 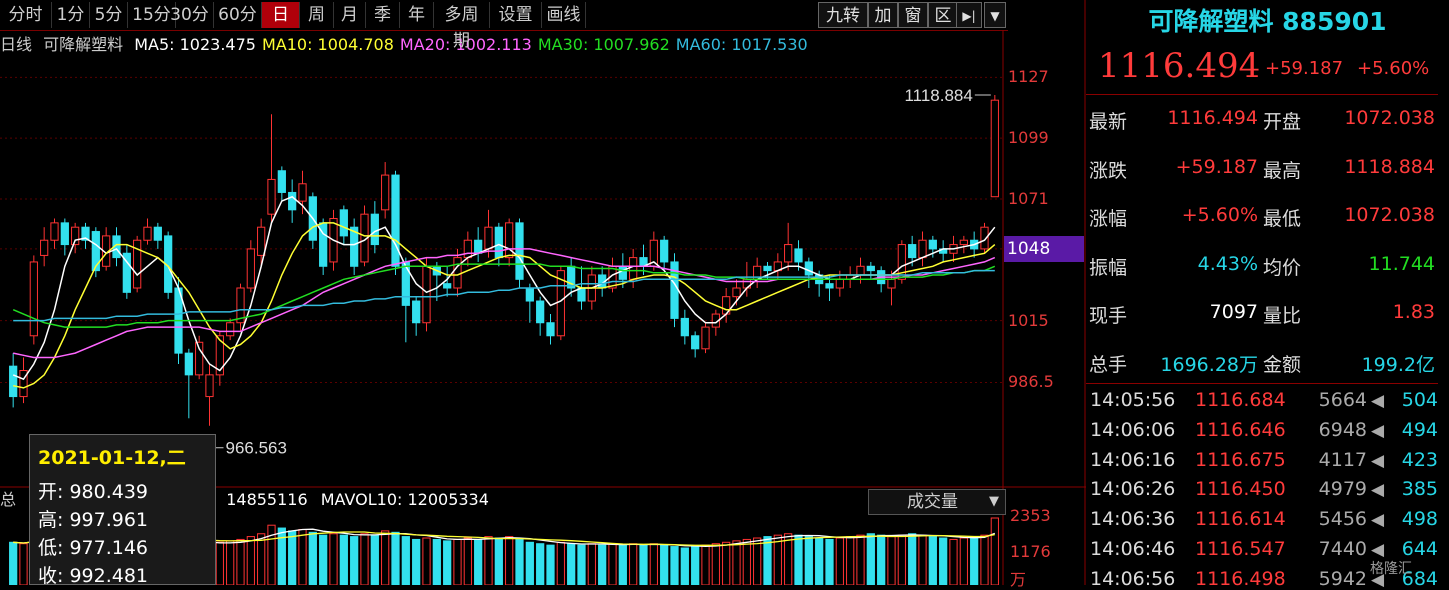 I want to click on period-tab-2: 5分, so click(x=109, y=15).